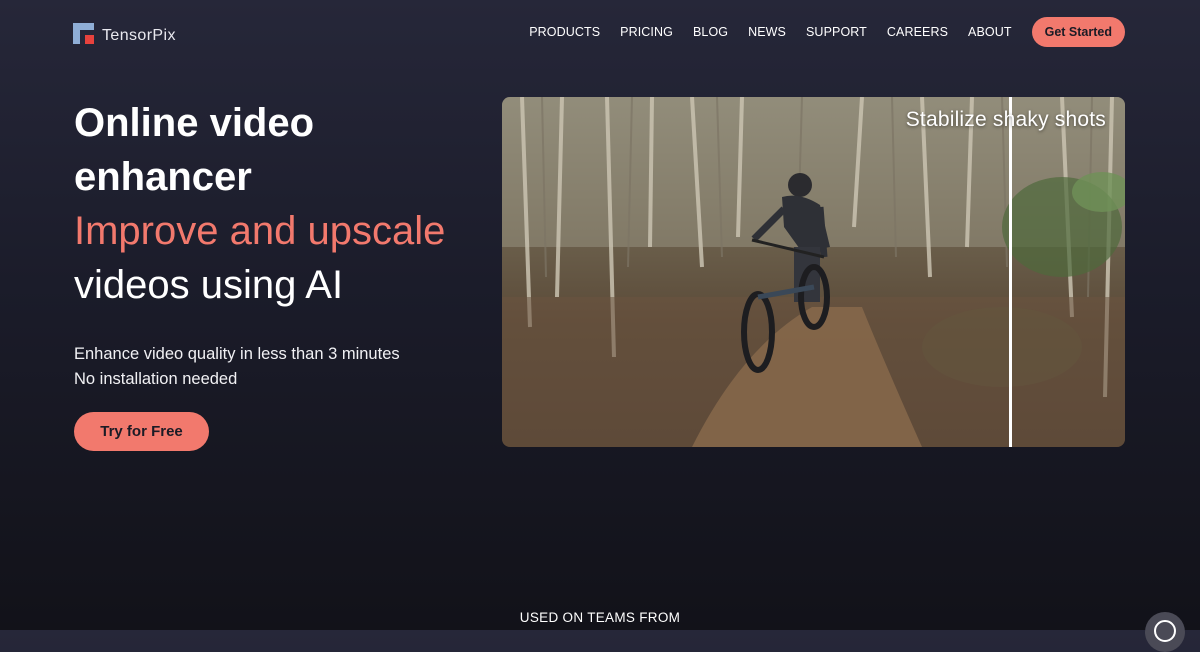  I want to click on nav-pricing: PRICING, so click(646, 32).